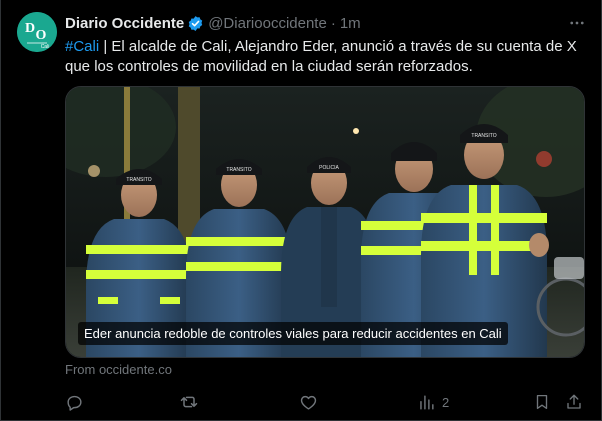  I want to click on share-button, so click(574, 402).